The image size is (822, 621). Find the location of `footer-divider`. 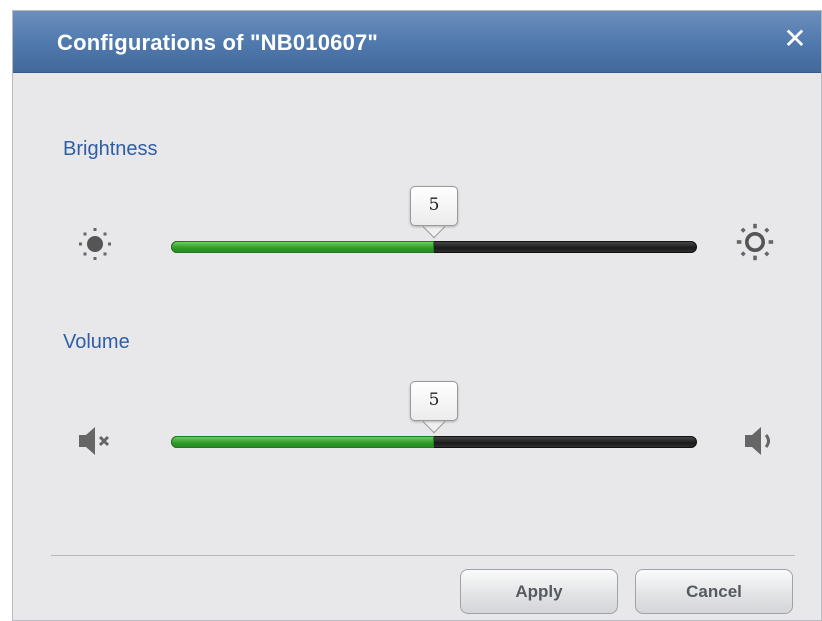

footer-divider is located at coordinates (423, 555).